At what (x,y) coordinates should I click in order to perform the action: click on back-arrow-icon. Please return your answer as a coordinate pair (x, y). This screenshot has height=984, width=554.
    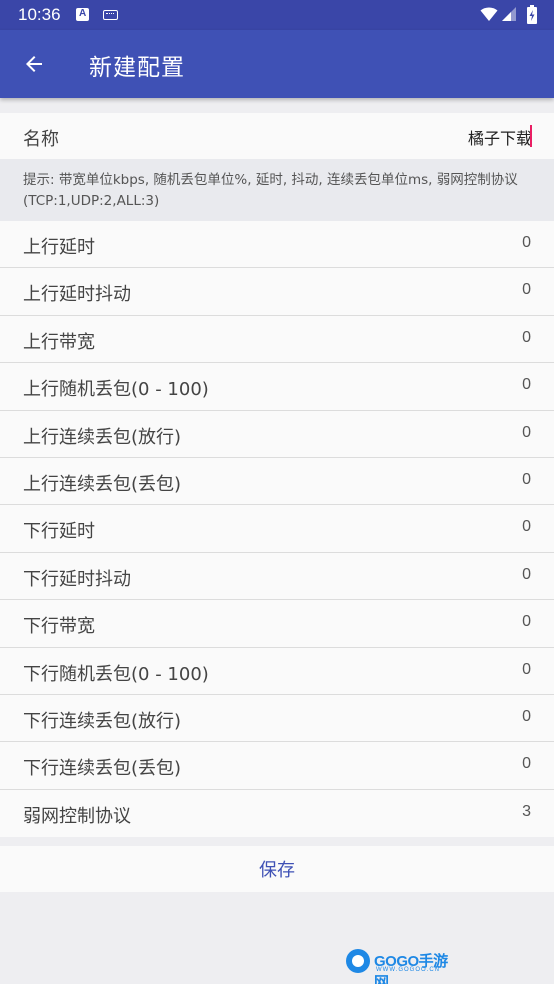
    Looking at the image, I should click on (34, 64).